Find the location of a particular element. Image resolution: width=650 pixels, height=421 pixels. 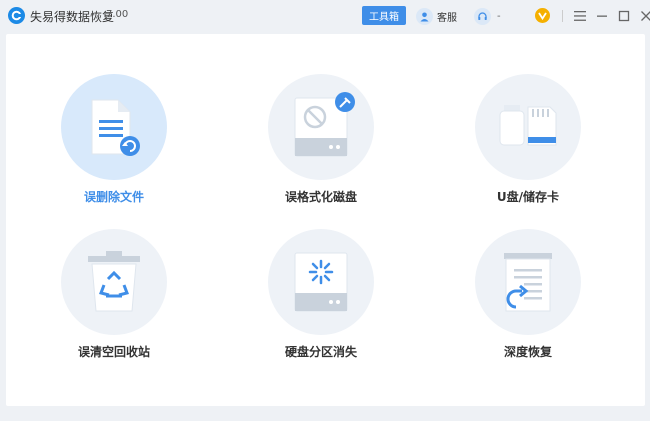

service-label: 客服 is located at coordinates (447, 18).